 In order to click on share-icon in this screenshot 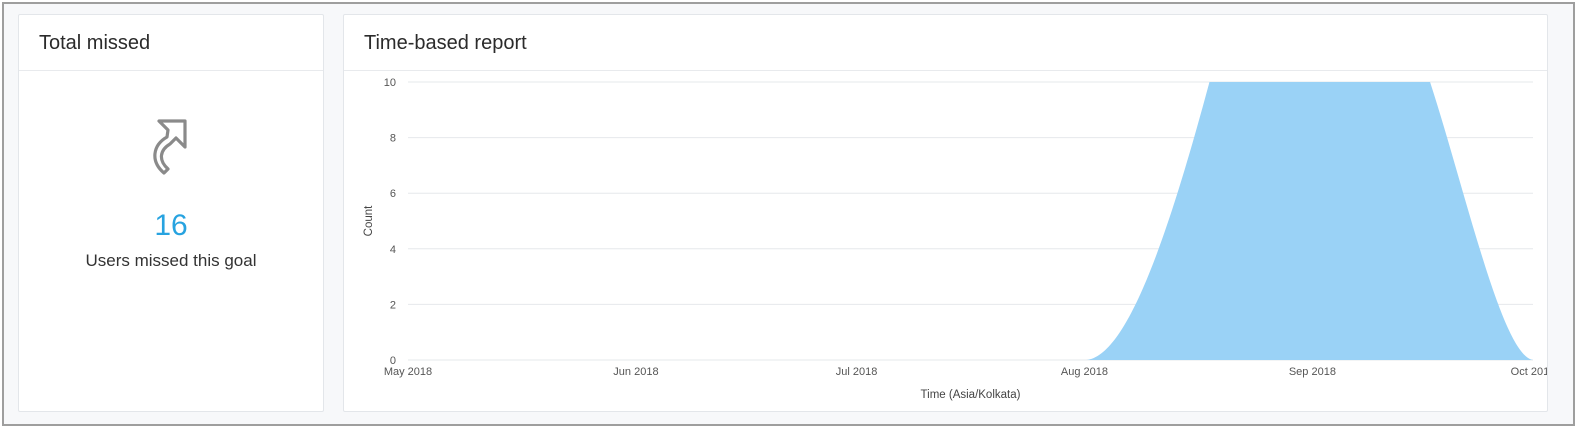, I will do `click(173, 149)`.